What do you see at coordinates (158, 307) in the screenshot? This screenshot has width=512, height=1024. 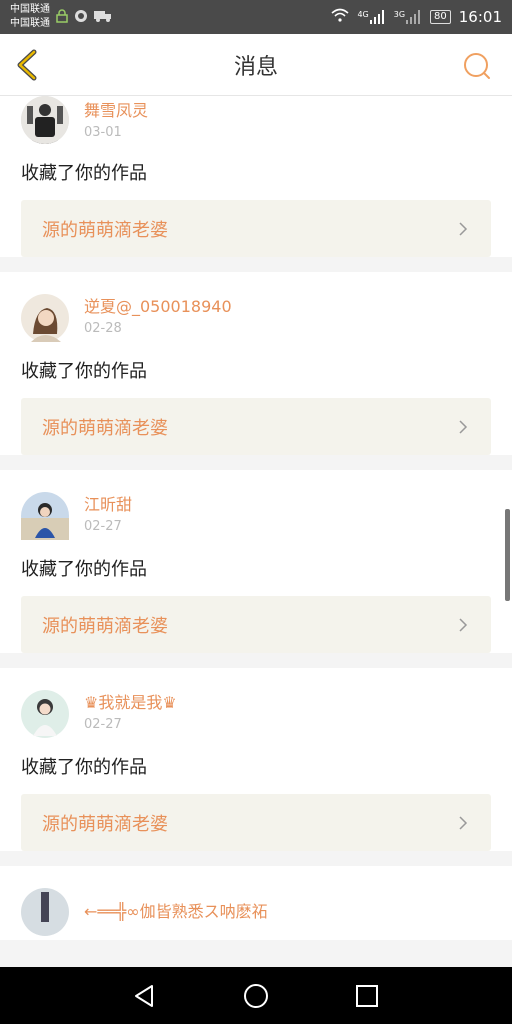 I see `user-name: 逆夏@_050018940` at bounding box center [158, 307].